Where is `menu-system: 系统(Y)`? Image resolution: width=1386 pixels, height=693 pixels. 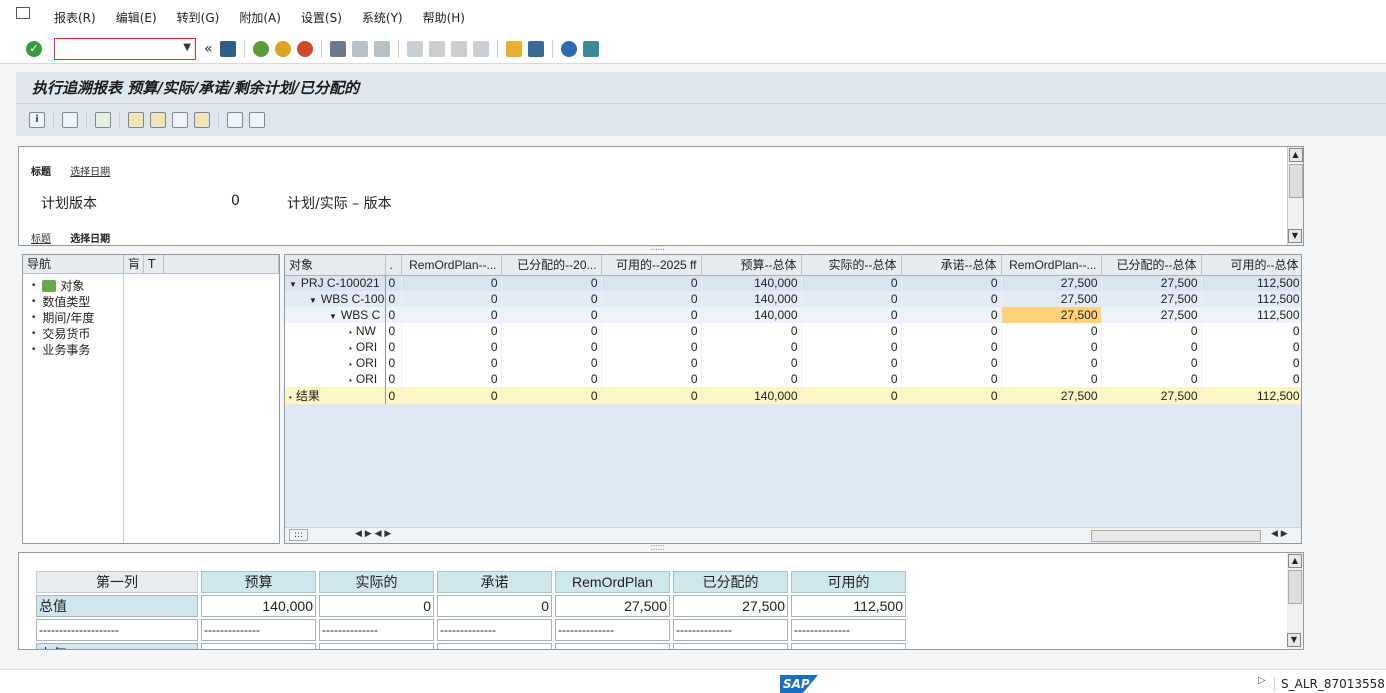
menu-system: 系统(Y) is located at coordinates (382, 17).